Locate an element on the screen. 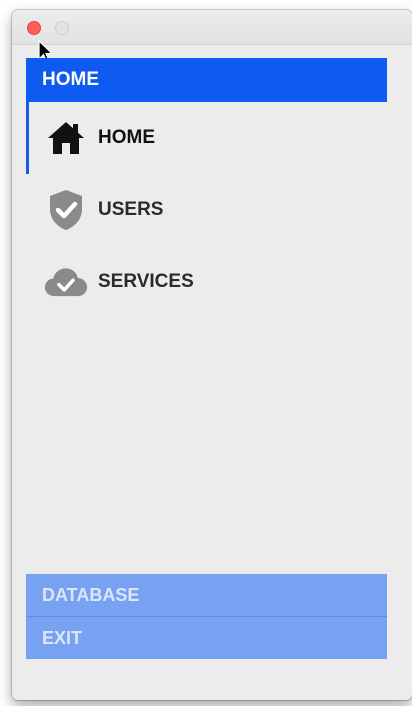 Image resolution: width=412 pixels, height=706 pixels. bottom-menu: DATABASE EXIT is located at coordinates (206, 616).